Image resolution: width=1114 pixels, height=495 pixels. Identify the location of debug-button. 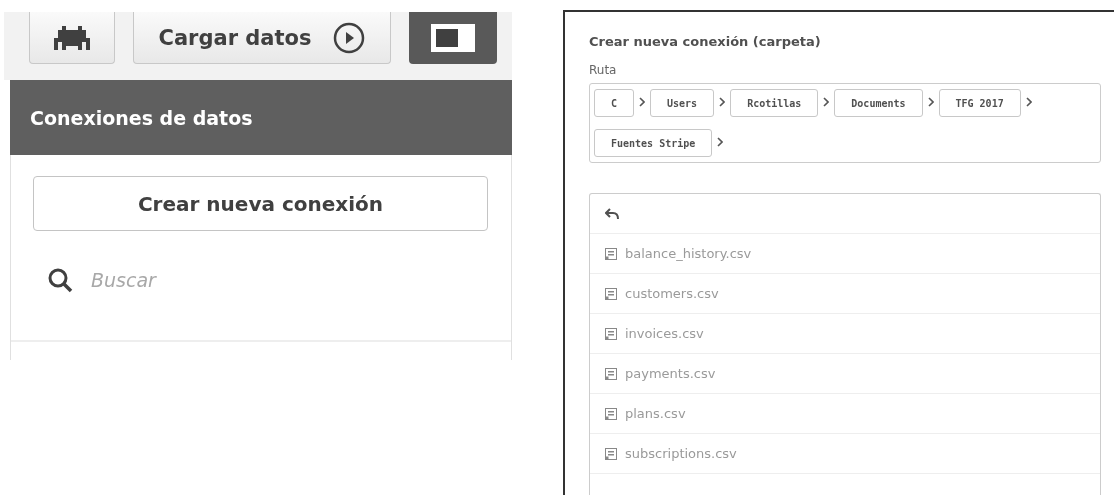
(72, 38).